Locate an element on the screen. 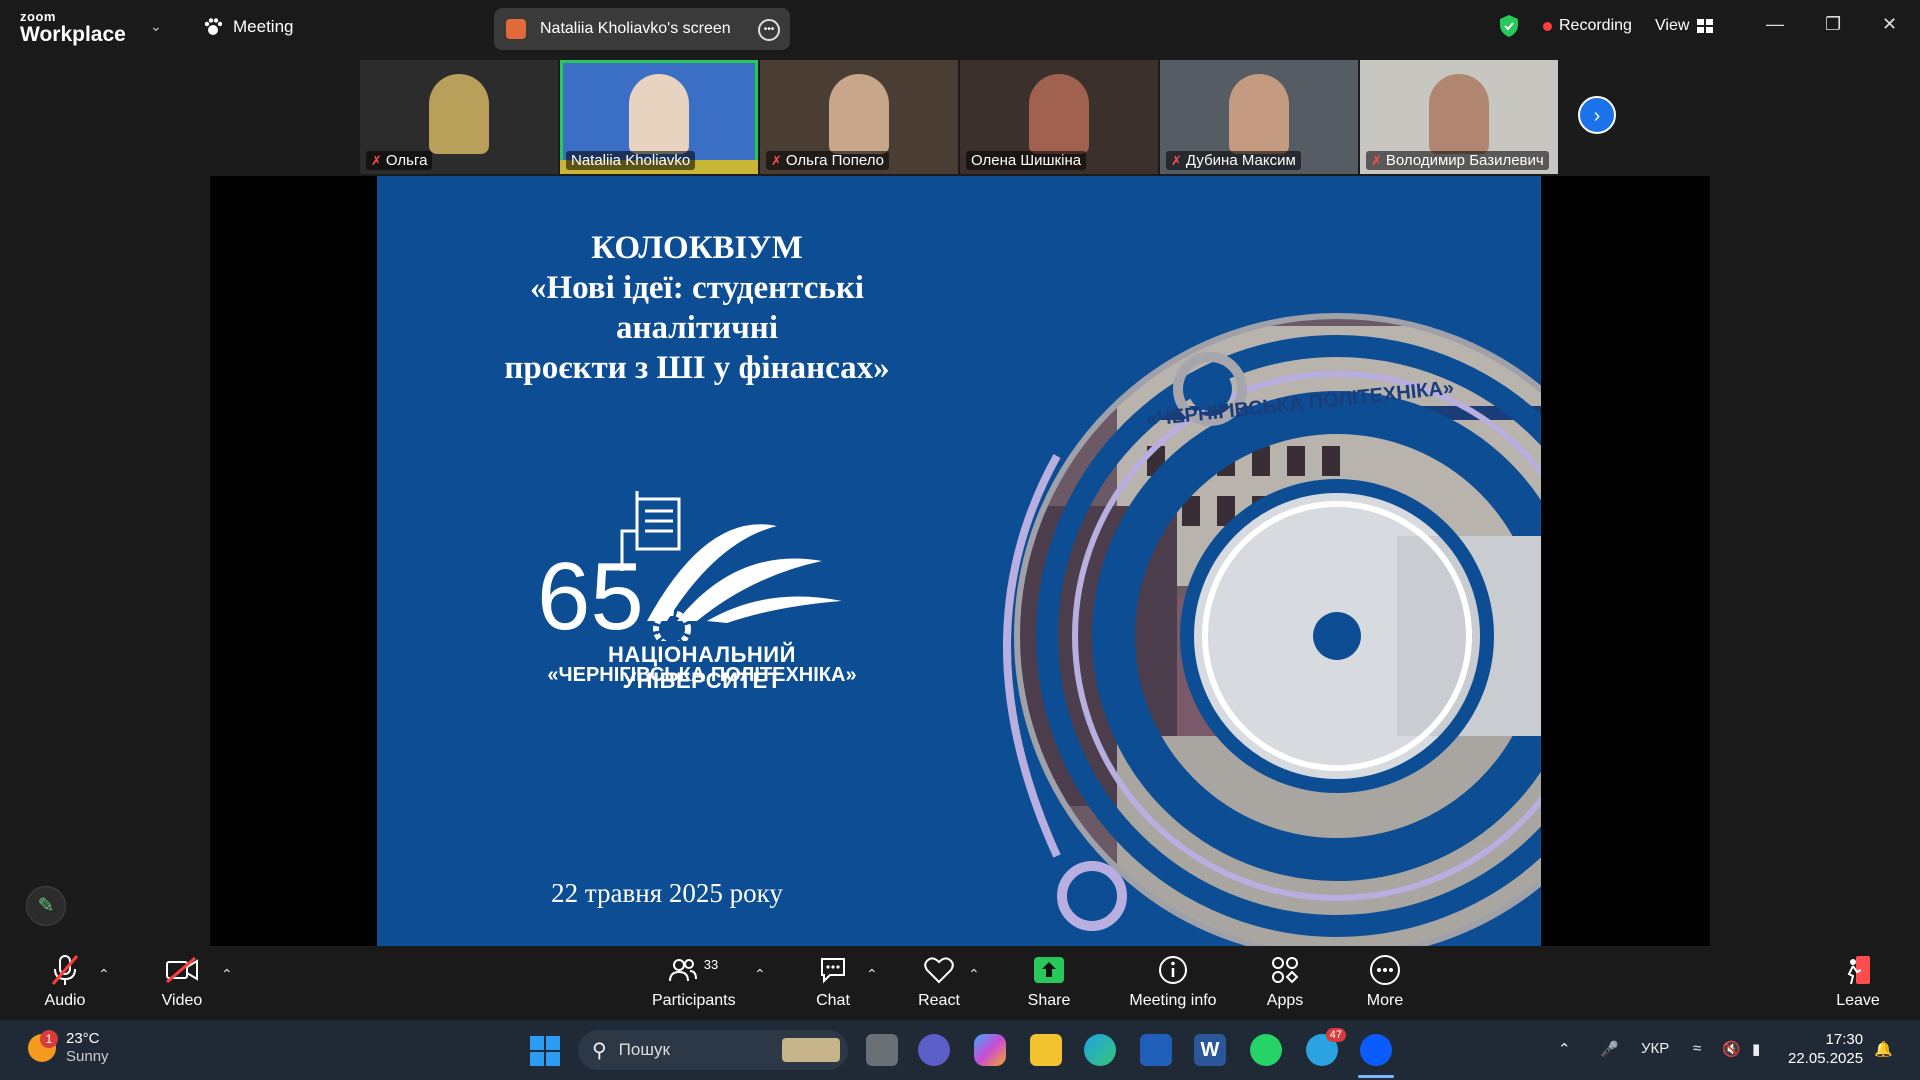  participant-tile: ✗ Ольга Попело is located at coordinates (859, 117).